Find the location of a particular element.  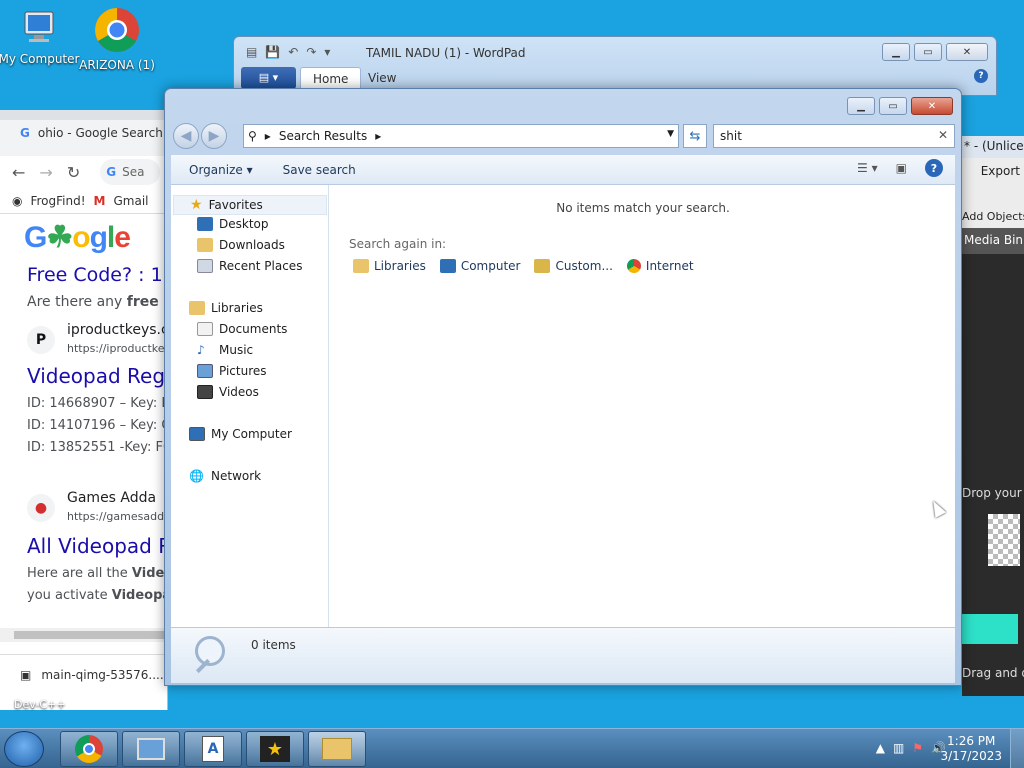

google-logo: G☘ogle is located at coordinates (77, 237).